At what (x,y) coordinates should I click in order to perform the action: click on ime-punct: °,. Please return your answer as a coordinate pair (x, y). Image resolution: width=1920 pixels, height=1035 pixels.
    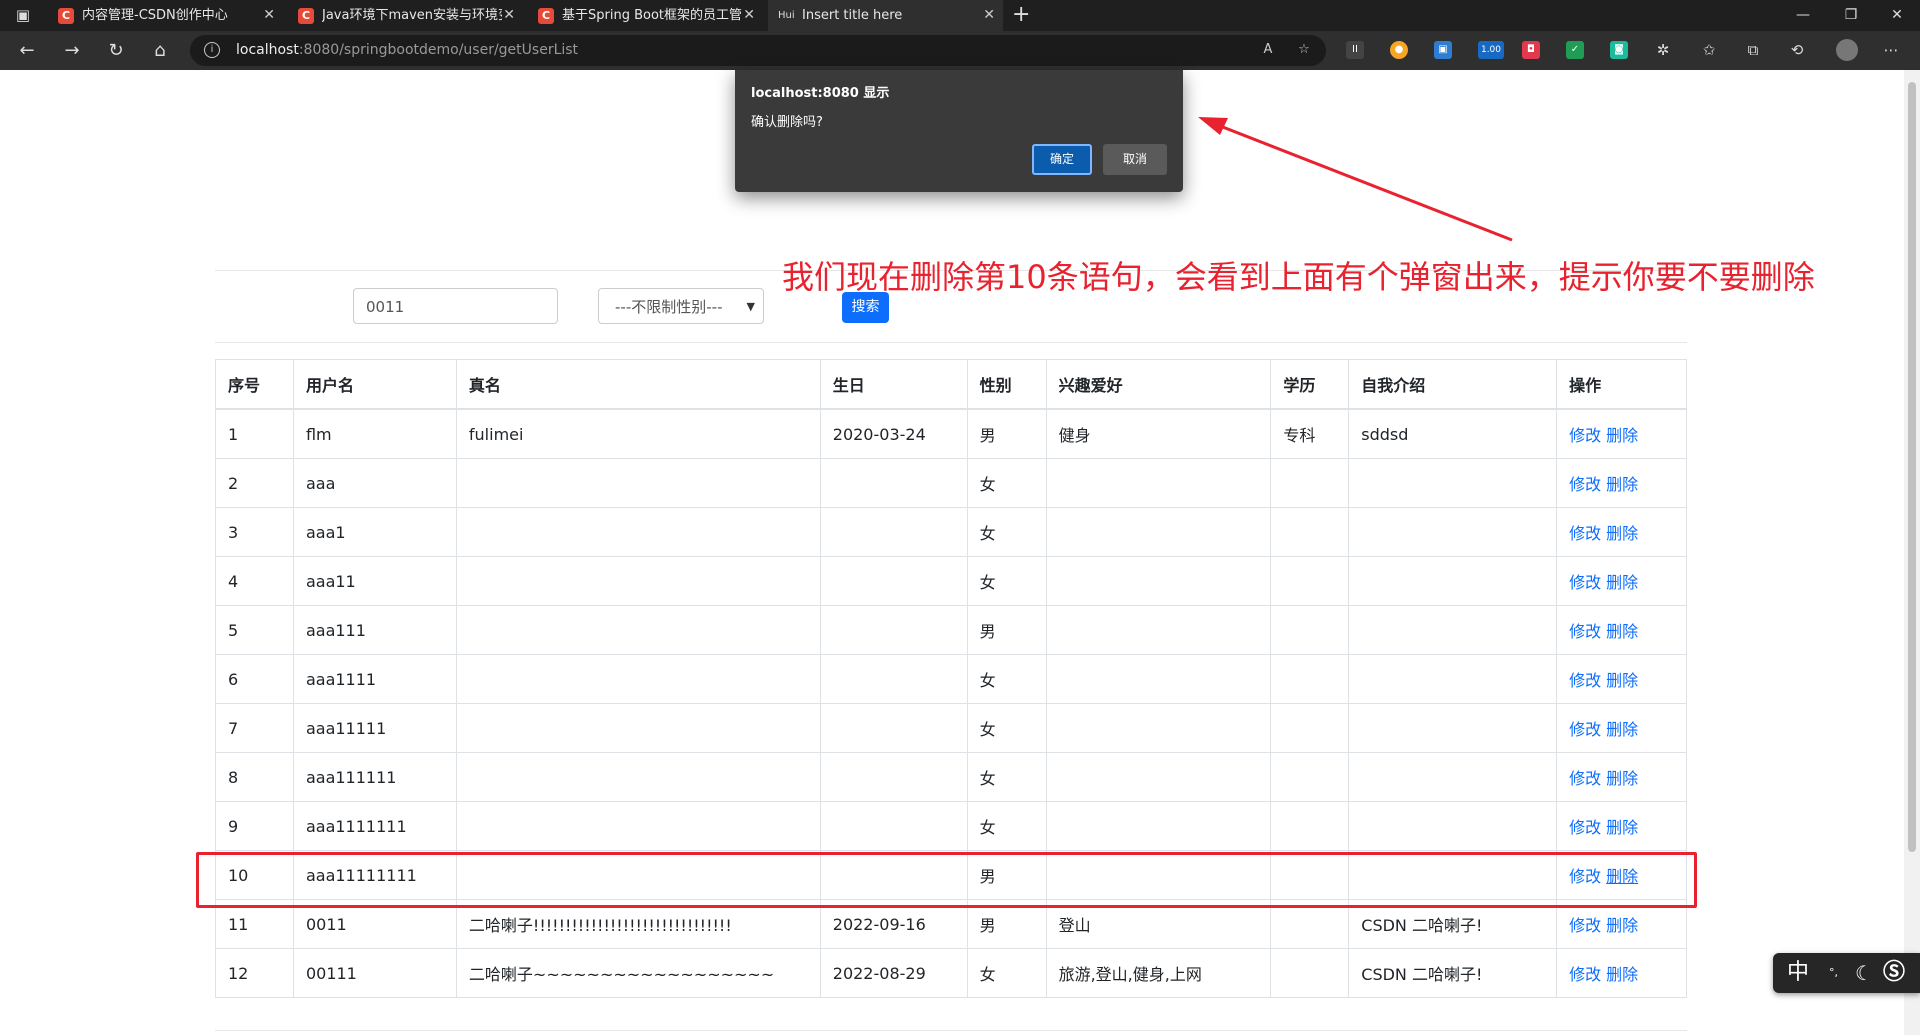
    Looking at the image, I should click on (1833, 973).